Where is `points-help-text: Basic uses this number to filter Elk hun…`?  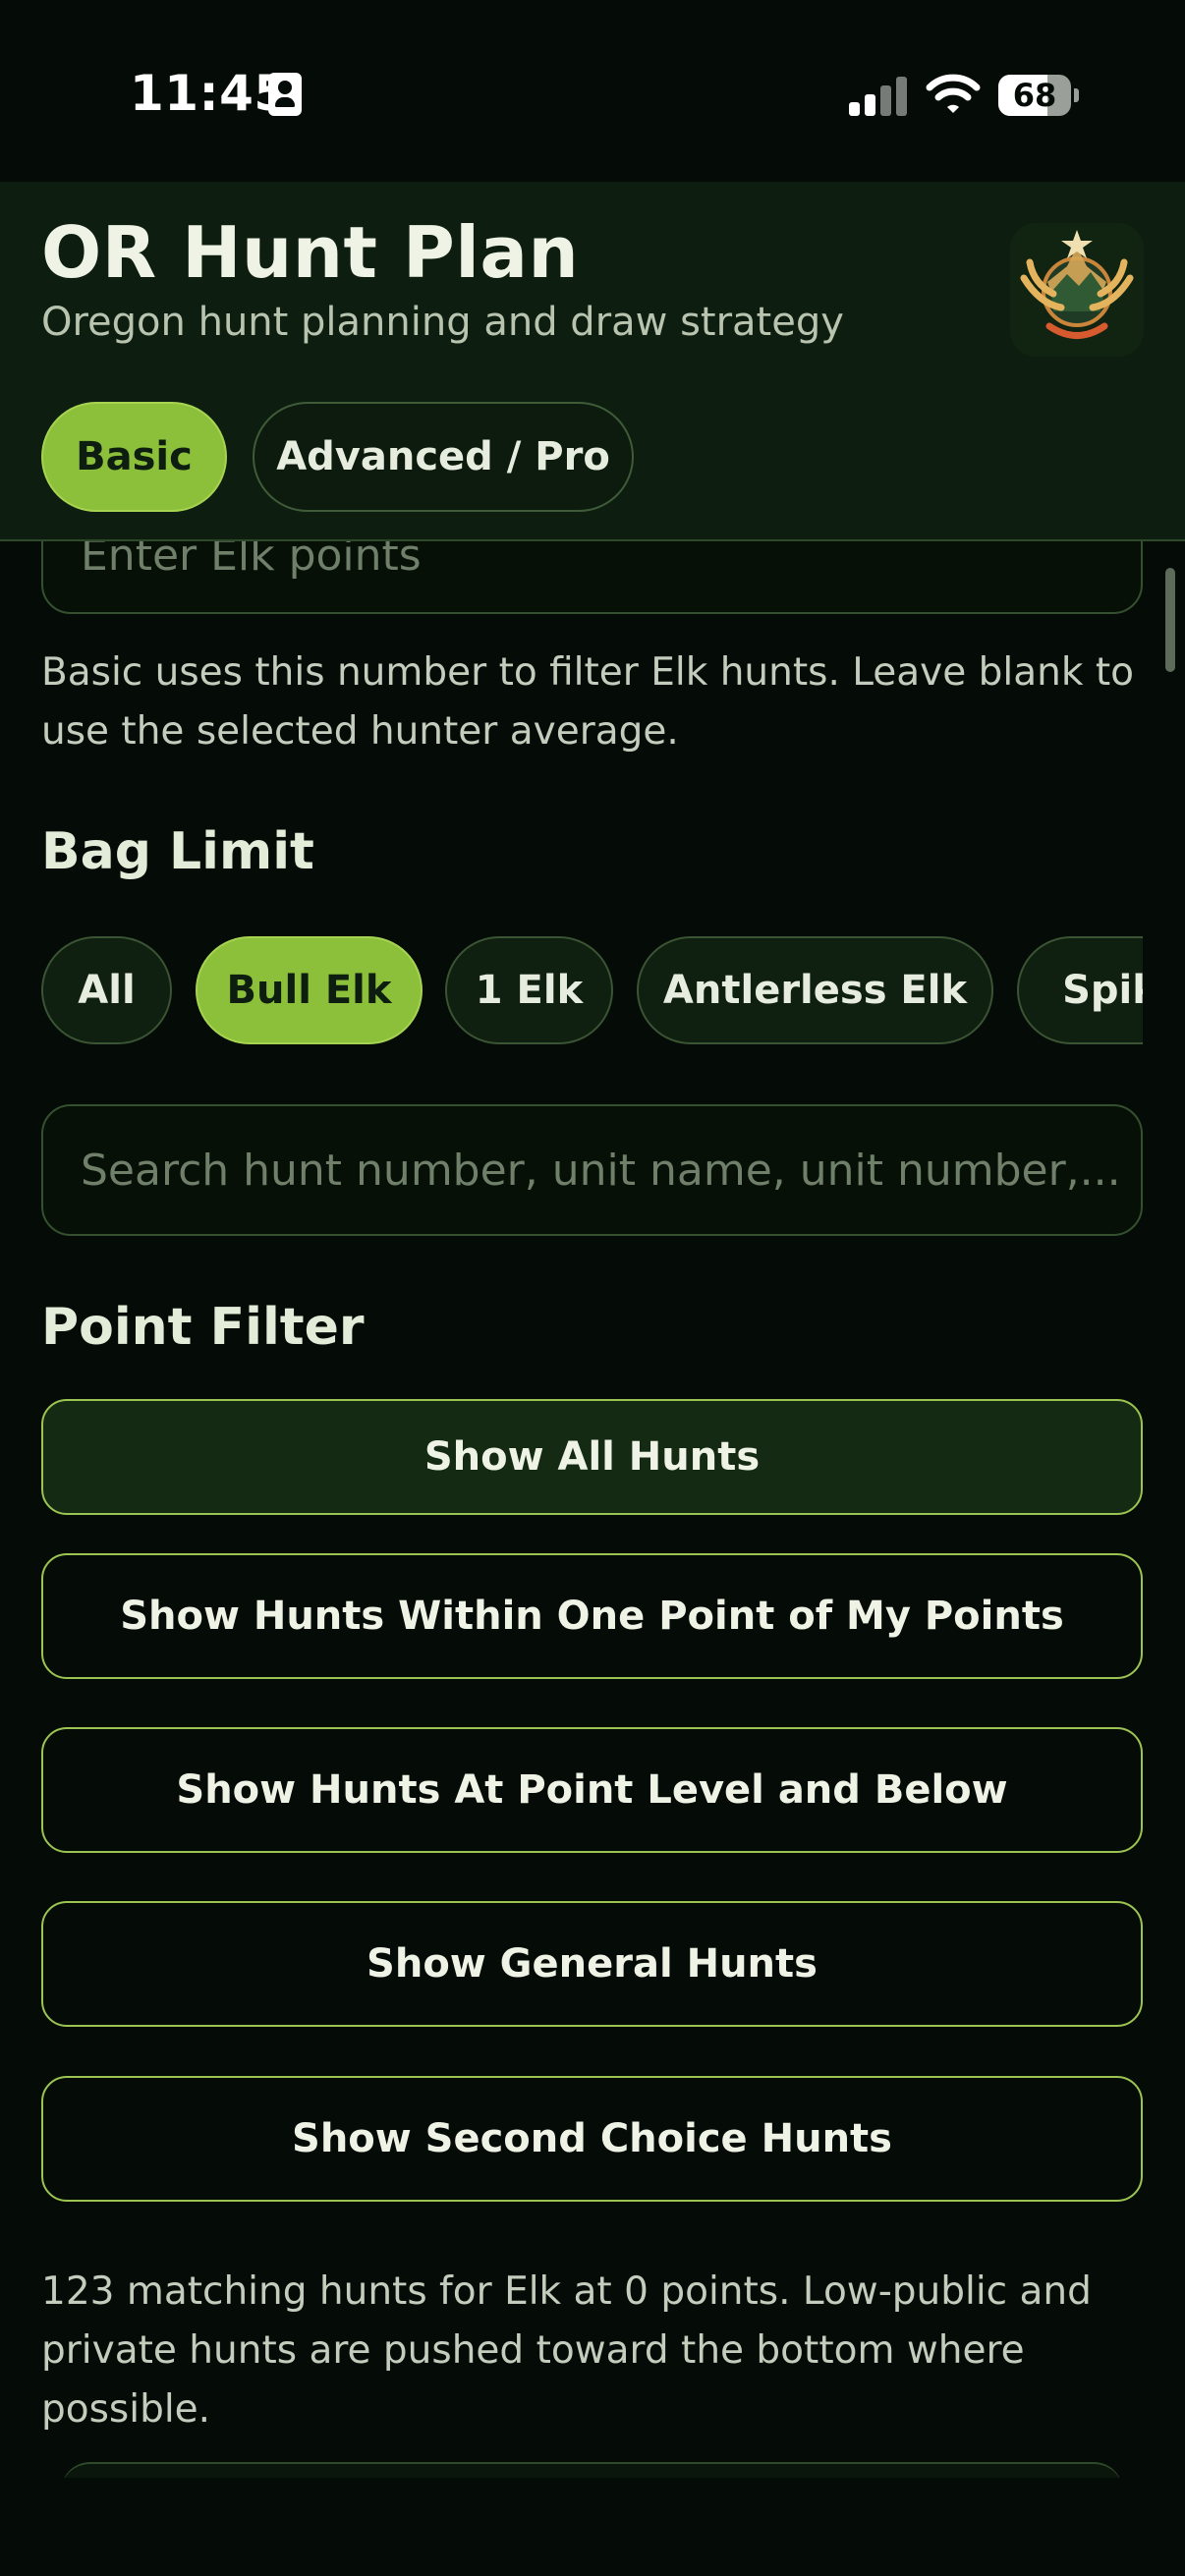 points-help-text: Basic uses this number to filter Elk hun… is located at coordinates (588, 702).